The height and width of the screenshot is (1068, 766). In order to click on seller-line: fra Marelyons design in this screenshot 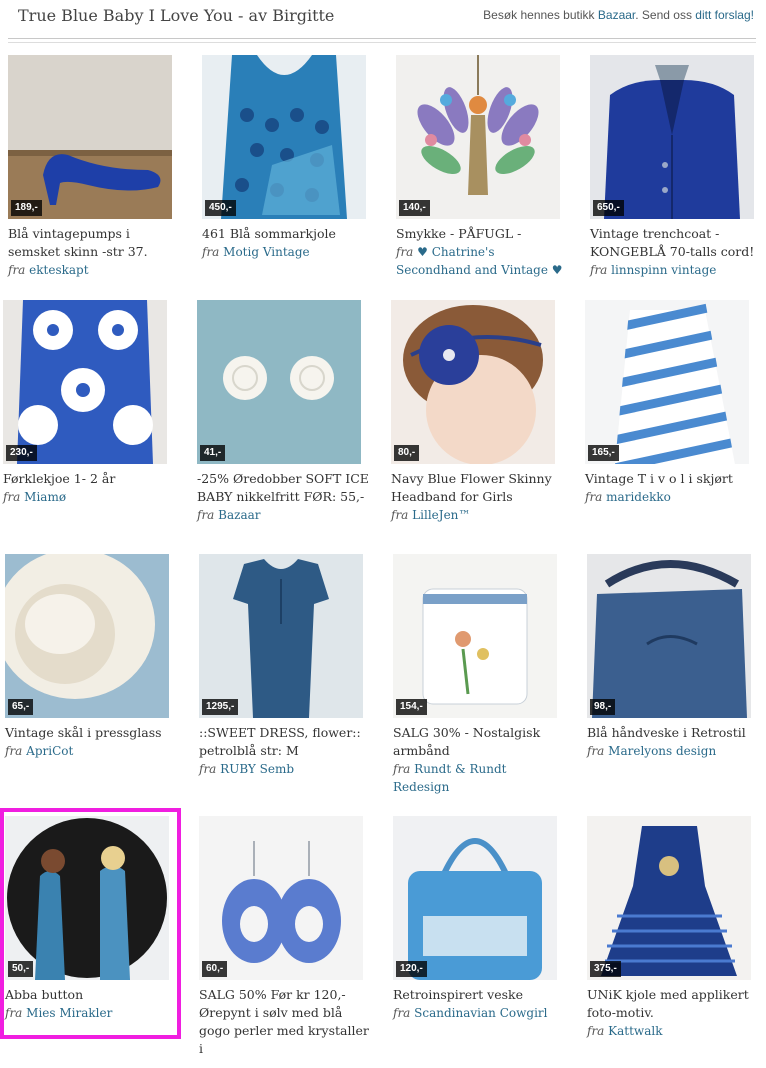, I will do `click(673, 751)`.